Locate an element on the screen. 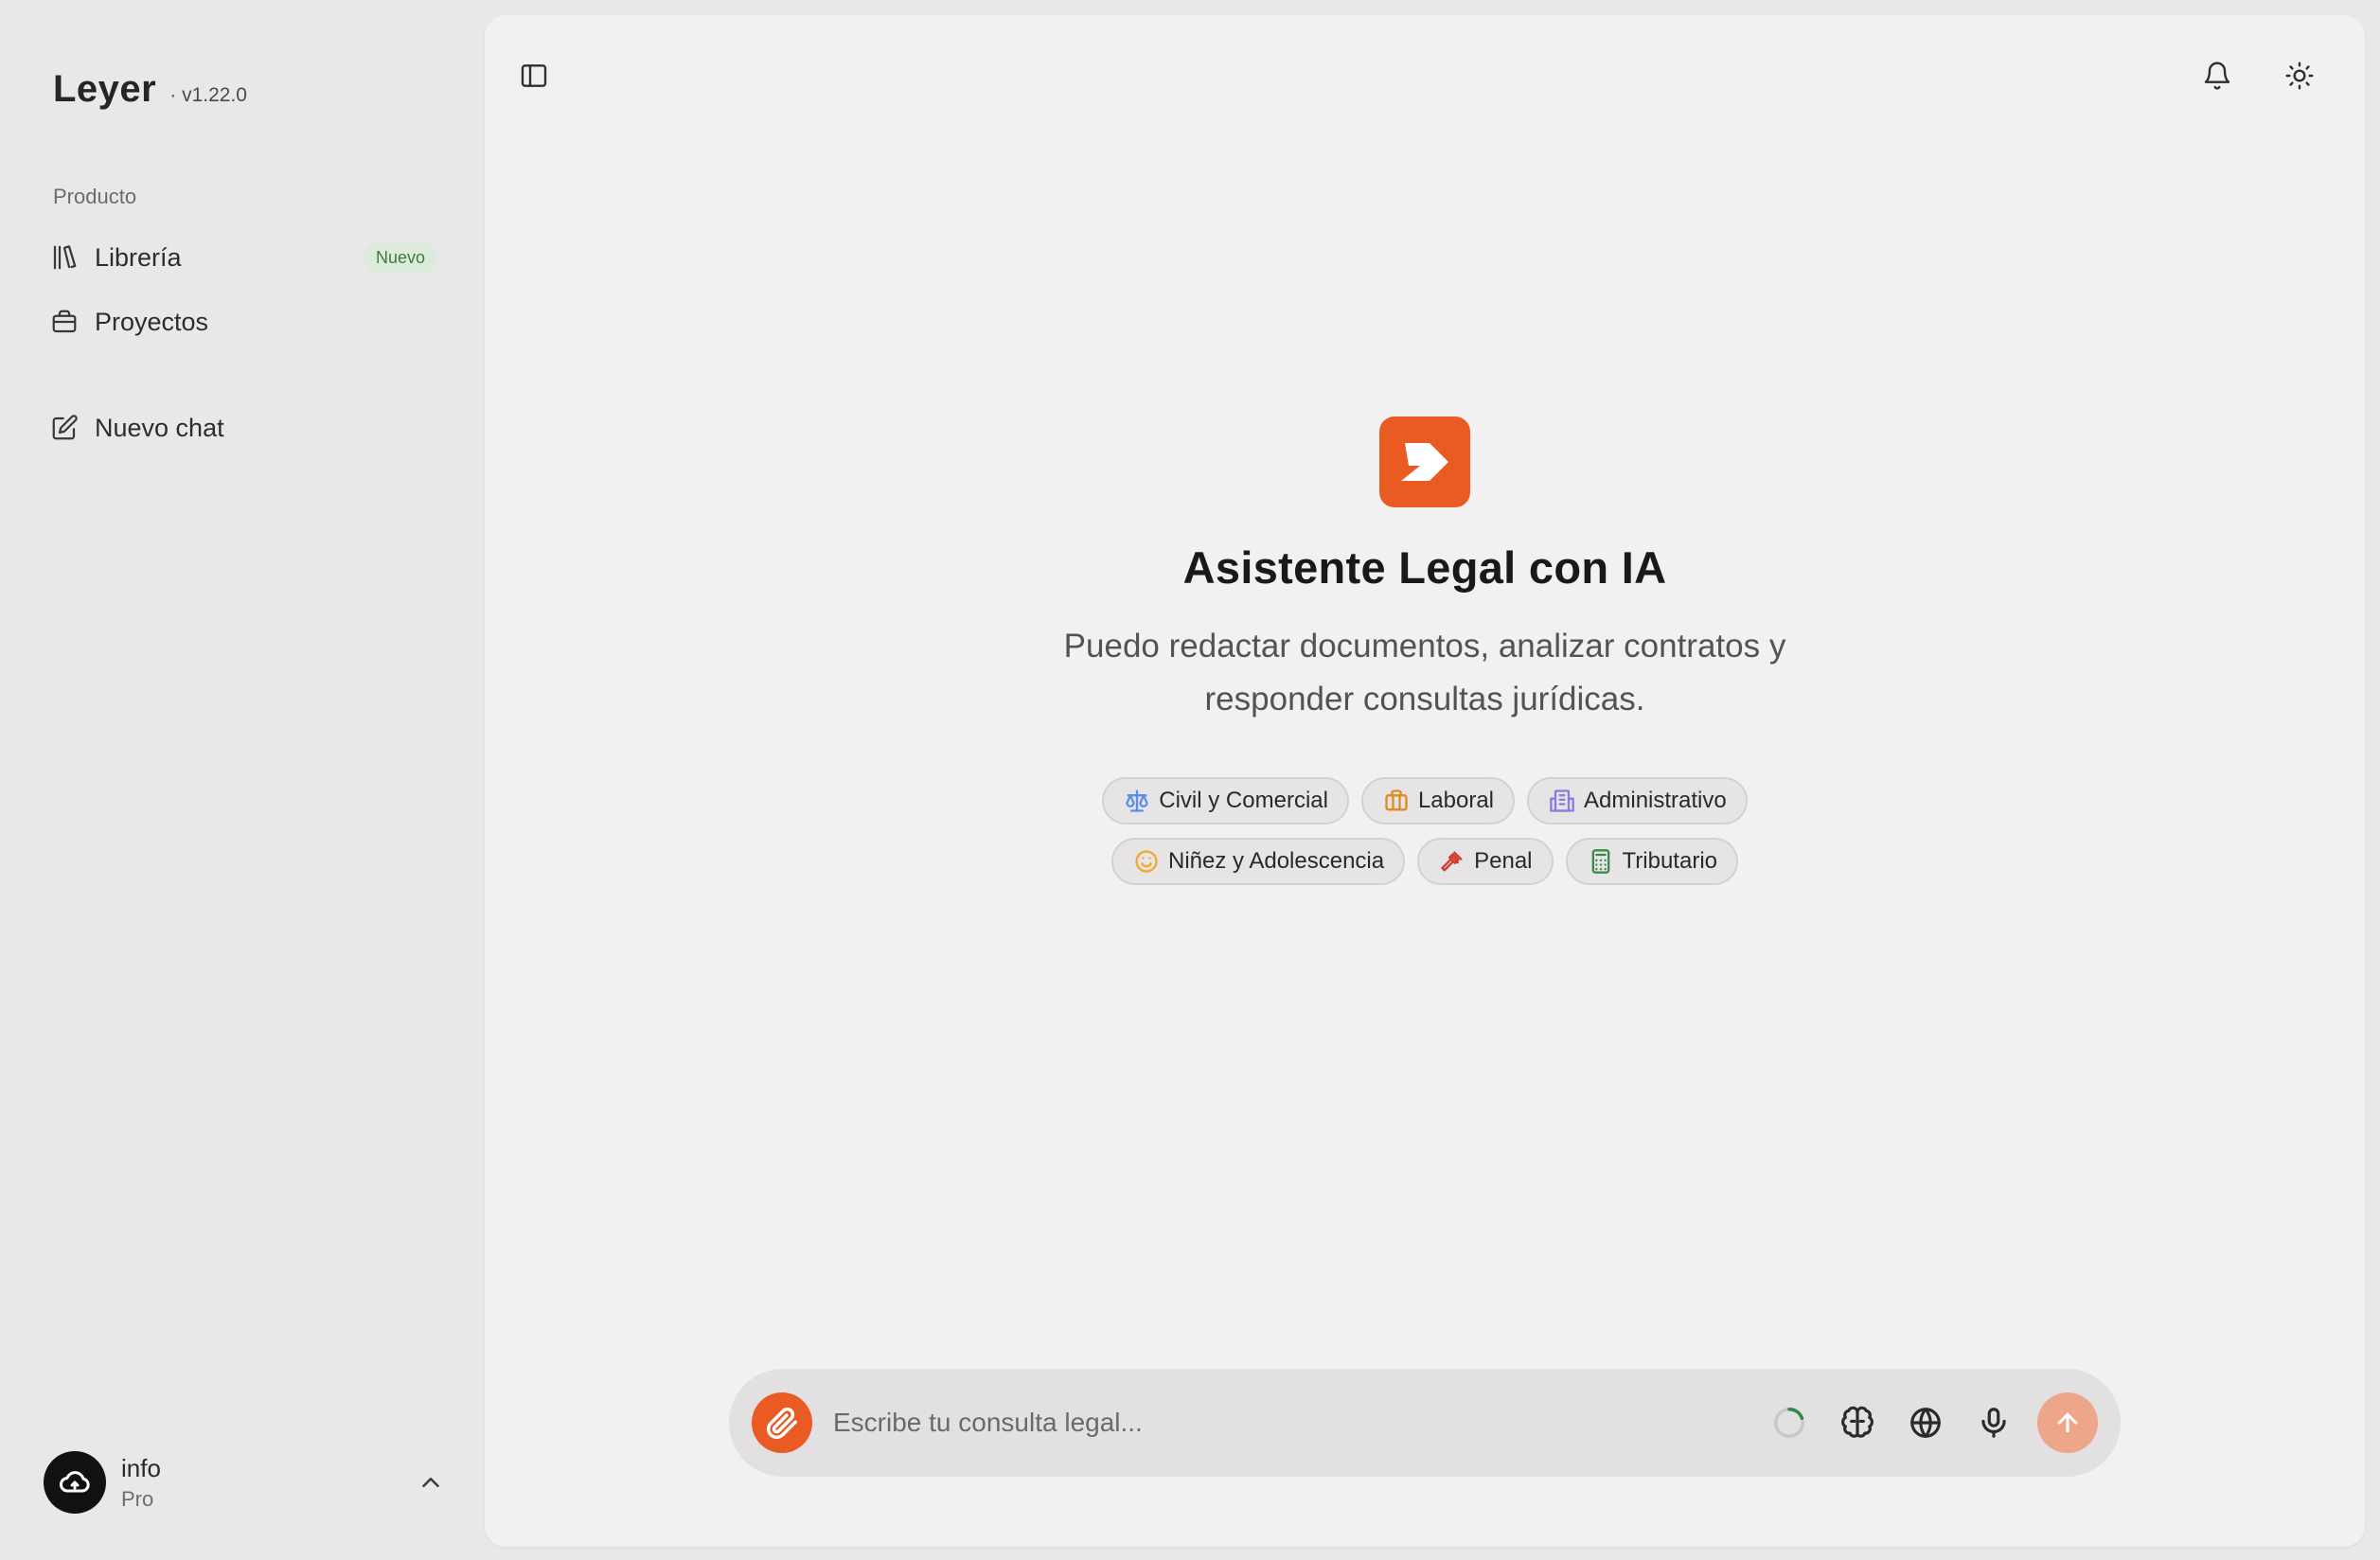 The width and height of the screenshot is (2380, 1560). reasoning-button is located at coordinates (1857, 1423).